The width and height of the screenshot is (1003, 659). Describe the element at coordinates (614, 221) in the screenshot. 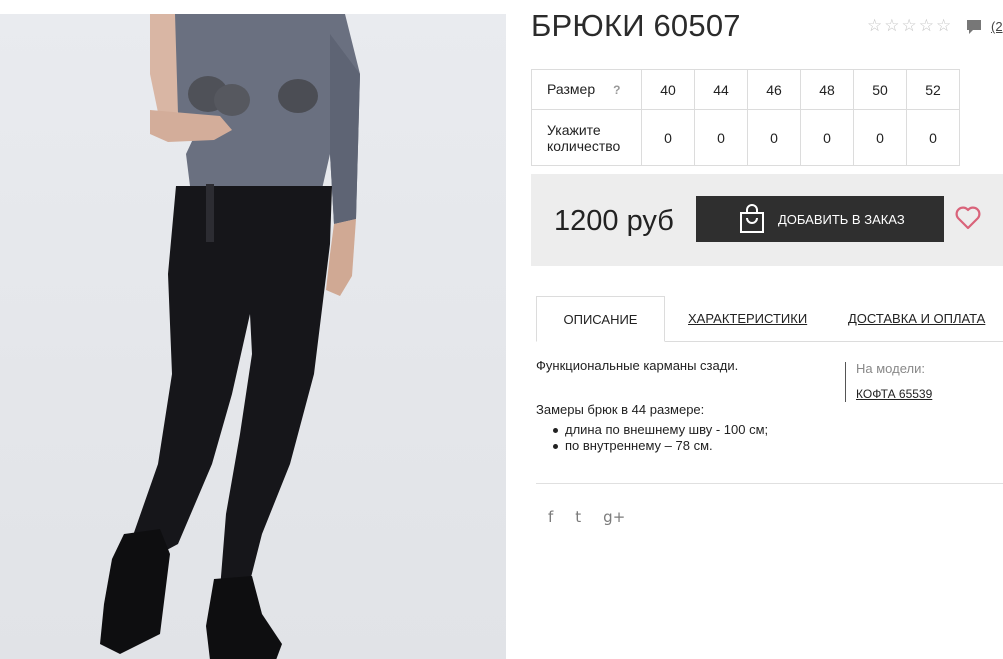

I see `price: 1200 руб` at that location.